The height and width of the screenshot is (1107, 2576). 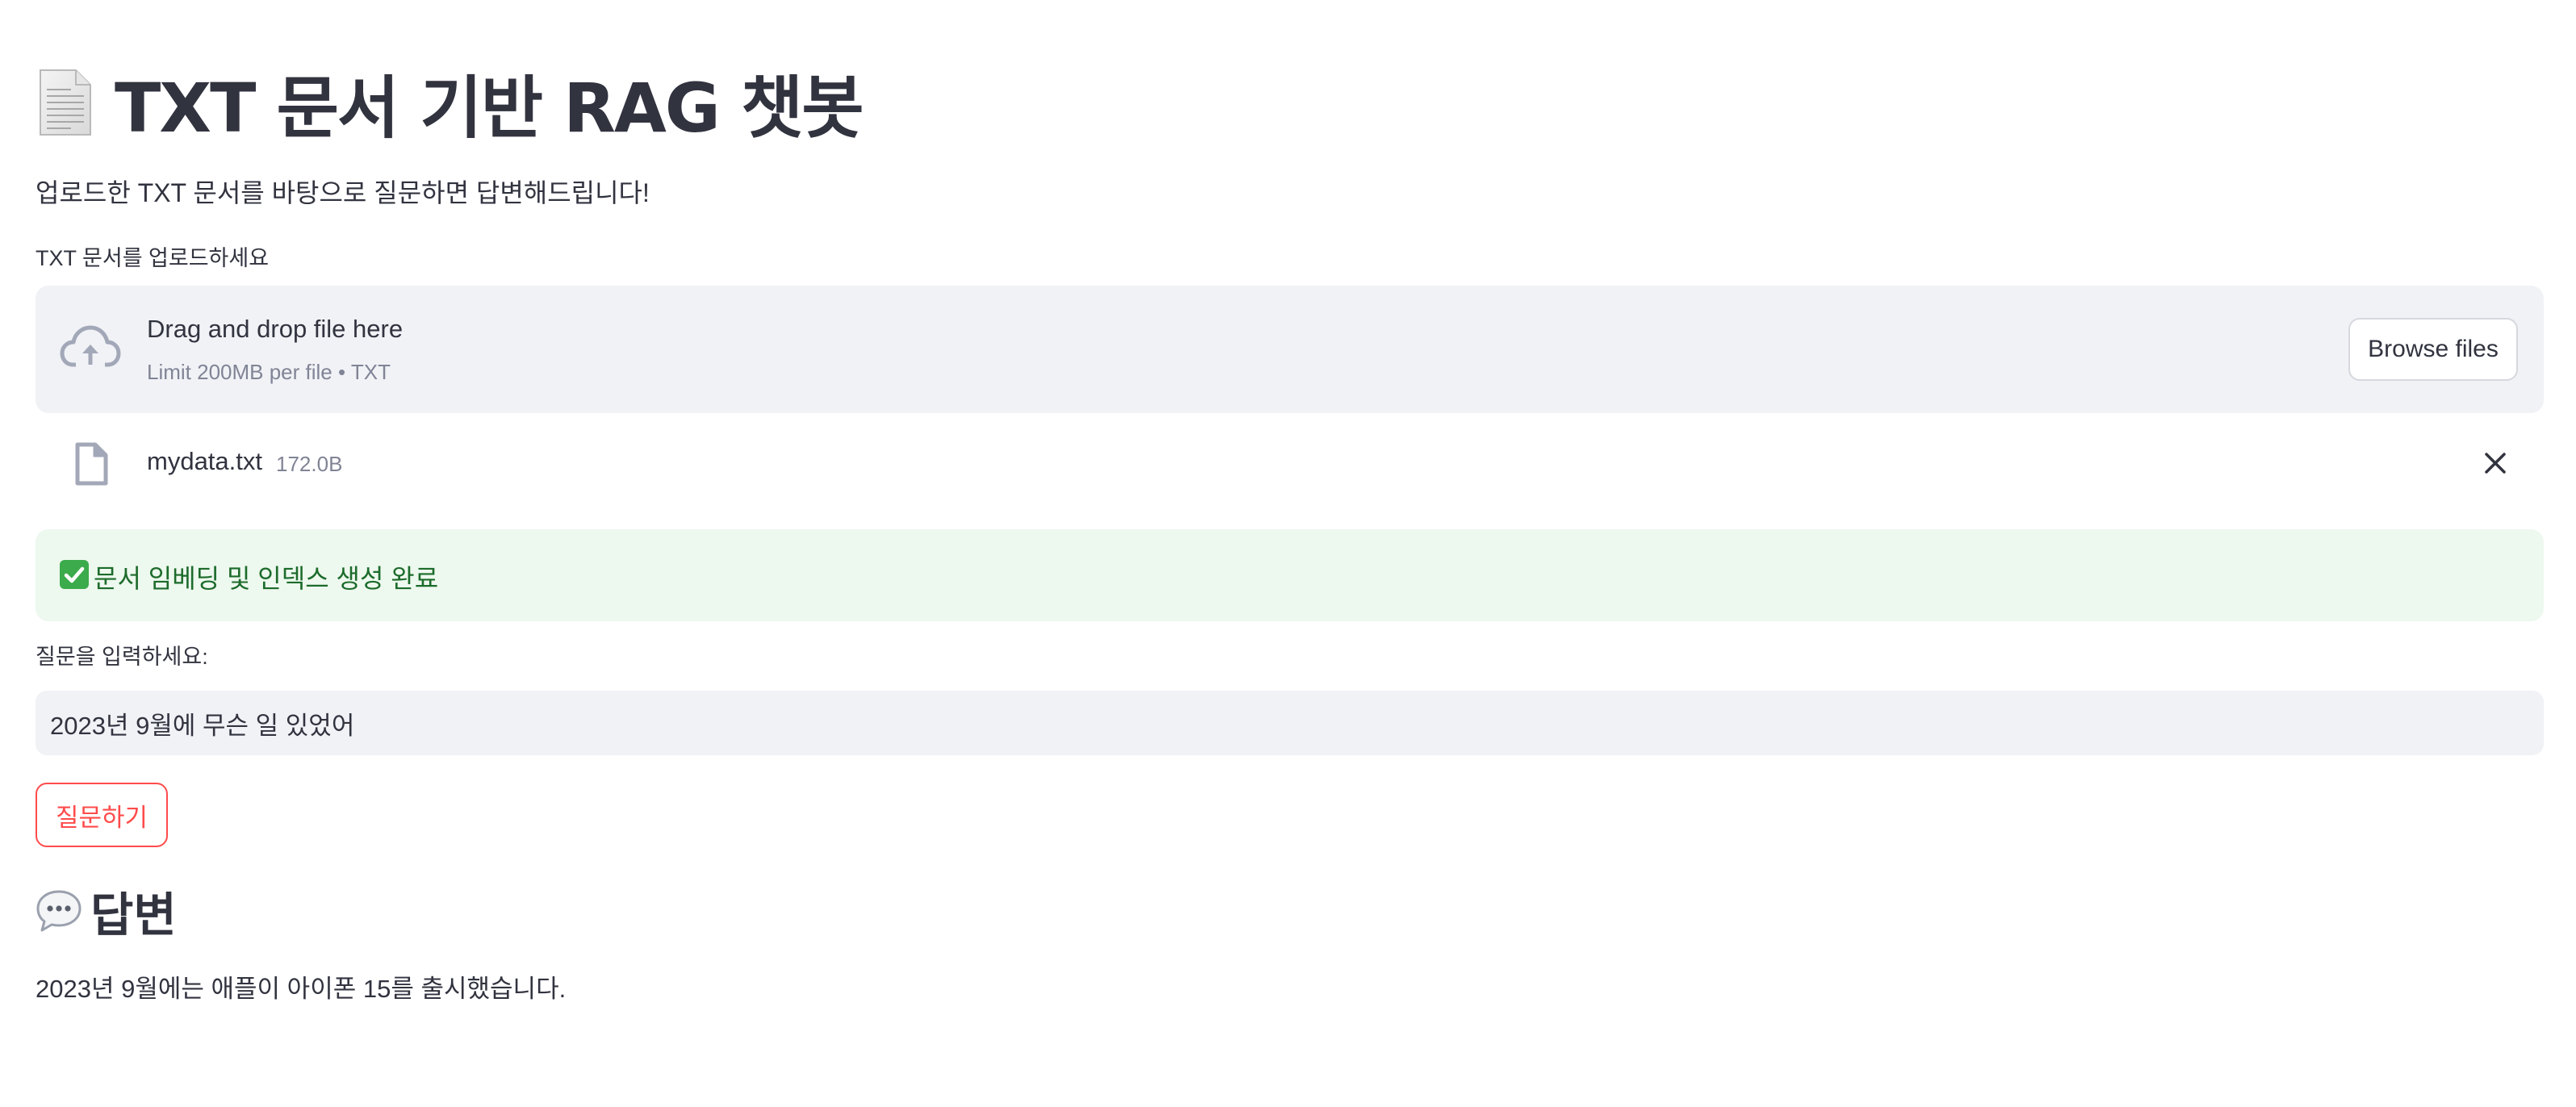 I want to click on uploader-label: TXT 문서를 업로드하세요, so click(x=153, y=258).